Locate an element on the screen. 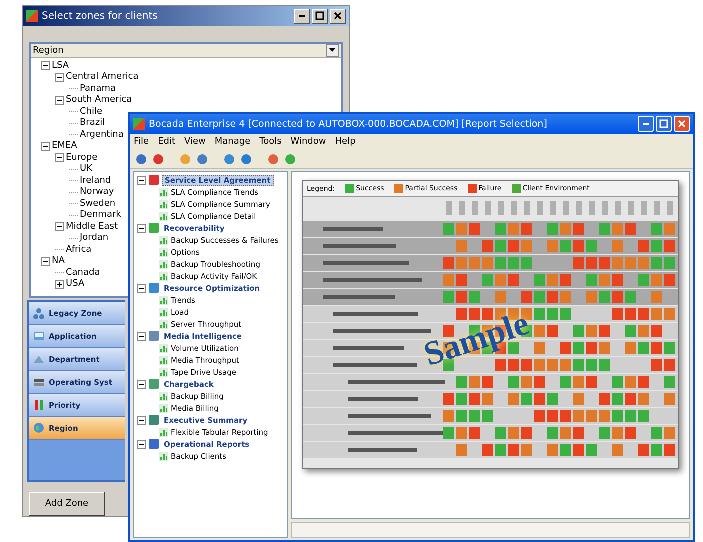 The image size is (703, 542). tree-item: Brazil is located at coordinates (93, 123).